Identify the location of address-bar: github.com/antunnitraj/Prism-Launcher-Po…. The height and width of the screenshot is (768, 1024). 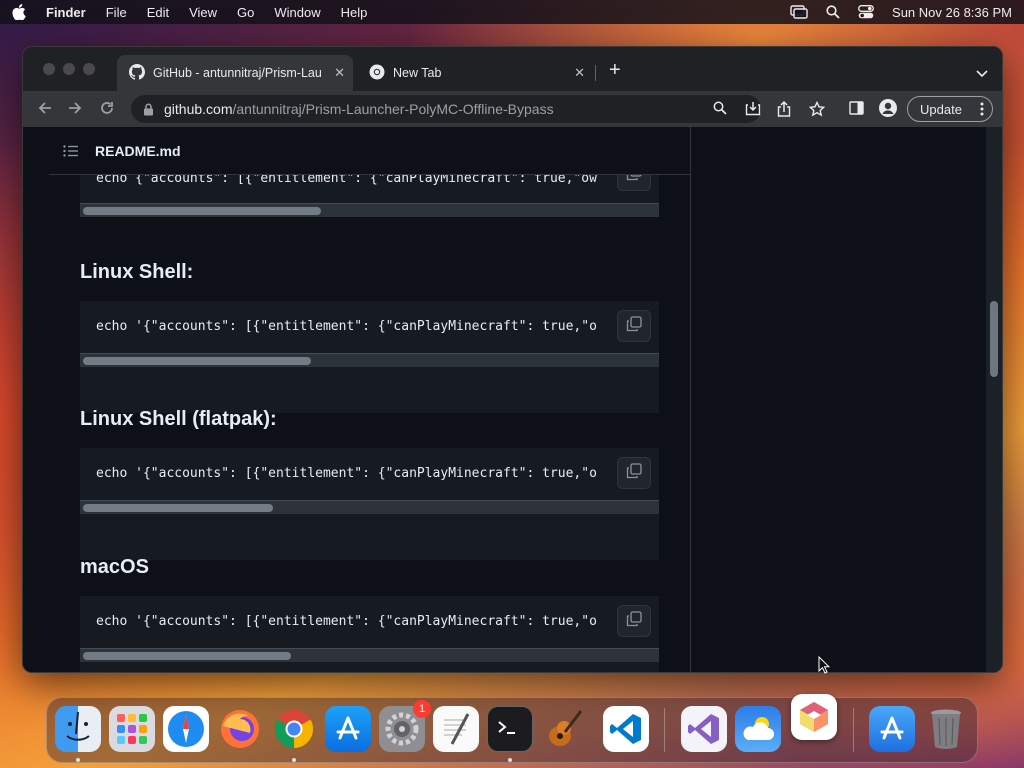
(446, 109).